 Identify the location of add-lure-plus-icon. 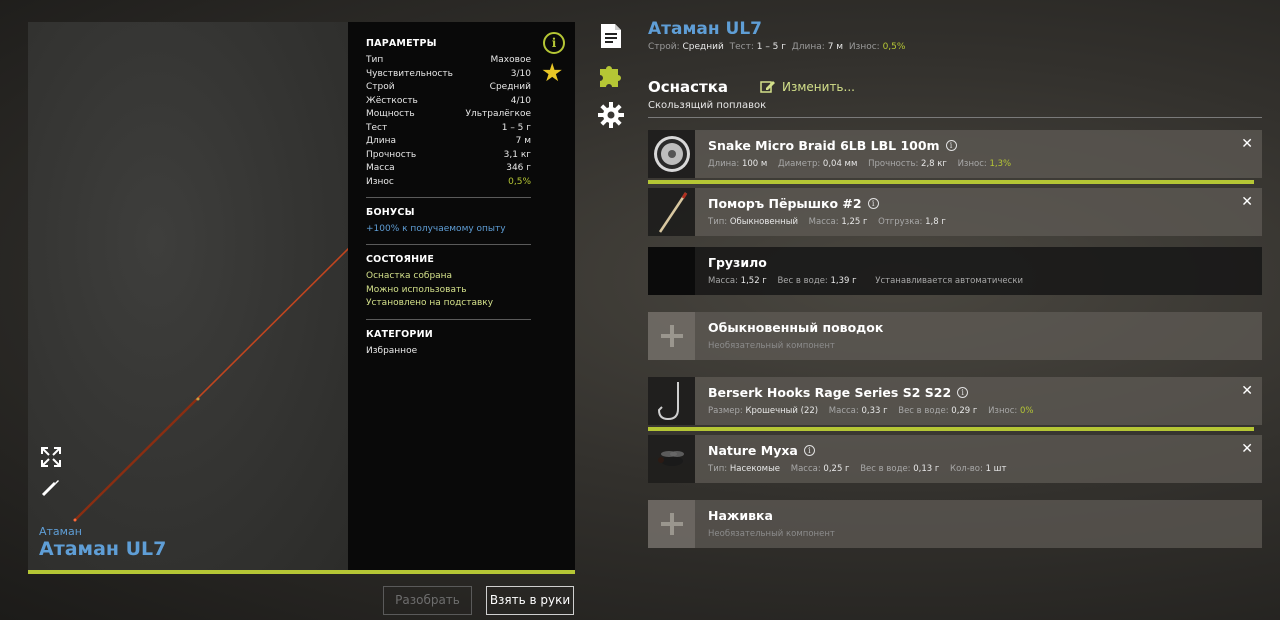
(671, 524).